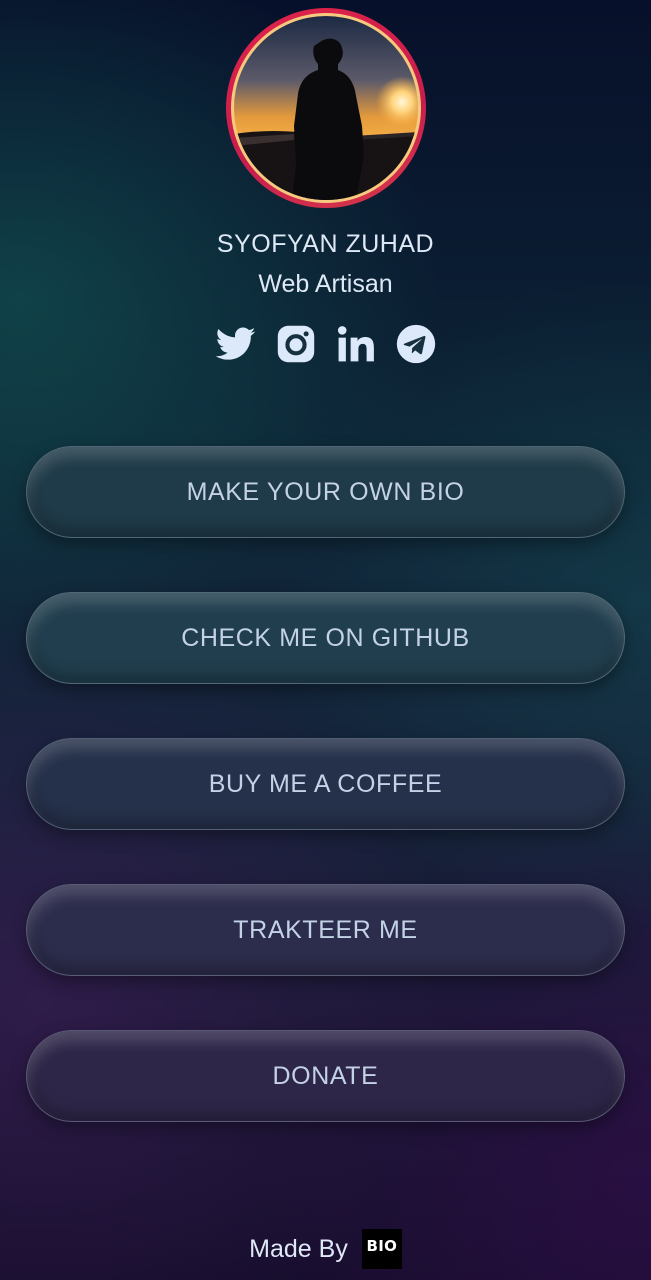 The width and height of the screenshot is (651, 1280). I want to click on avatar-inner-ring, so click(326, 108).